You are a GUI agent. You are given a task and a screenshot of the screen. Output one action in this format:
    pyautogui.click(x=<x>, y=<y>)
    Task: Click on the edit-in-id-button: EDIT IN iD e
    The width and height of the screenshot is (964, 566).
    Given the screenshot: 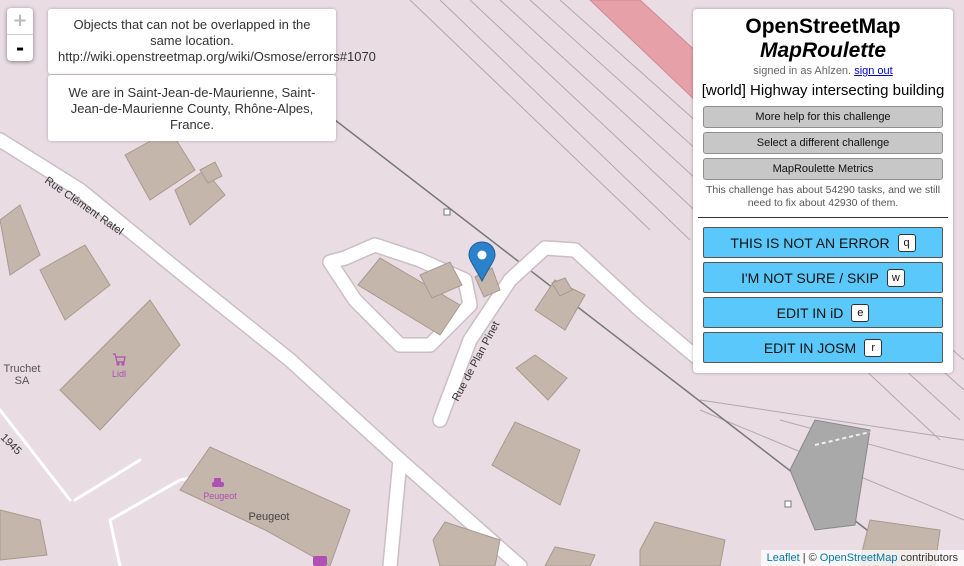 What is the action you would take?
    pyautogui.click(x=823, y=312)
    